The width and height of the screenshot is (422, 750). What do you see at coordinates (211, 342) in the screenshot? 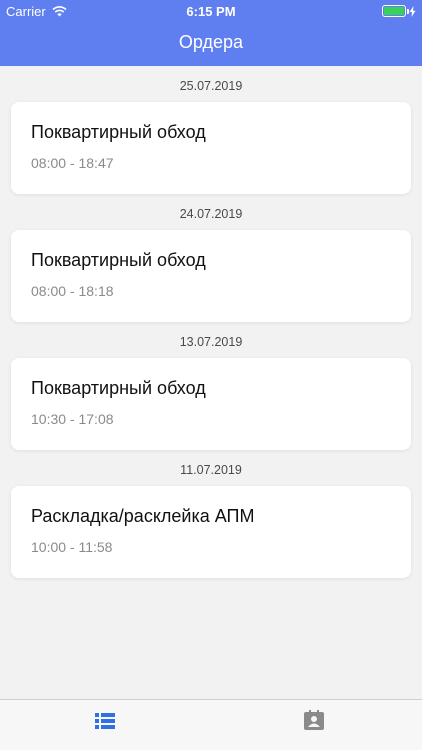
I see `section-date: 13.07.2019` at bounding box center [211, 342].